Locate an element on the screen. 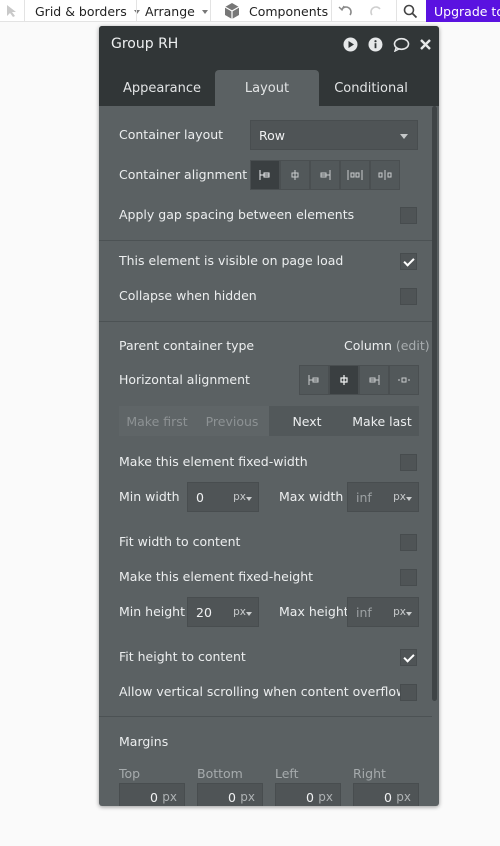  redo-icon is located at coordinates (376, 11).